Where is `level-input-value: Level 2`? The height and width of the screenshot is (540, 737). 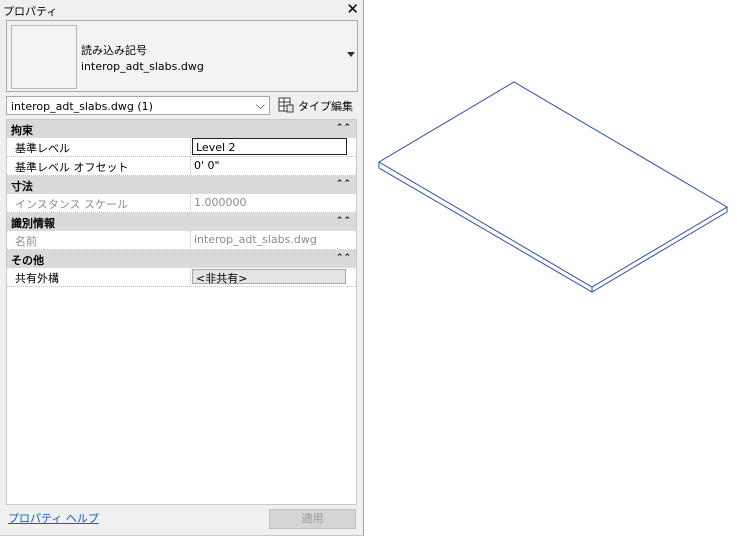 level-input-value: Level 2 is located at coordinates (216, 147).